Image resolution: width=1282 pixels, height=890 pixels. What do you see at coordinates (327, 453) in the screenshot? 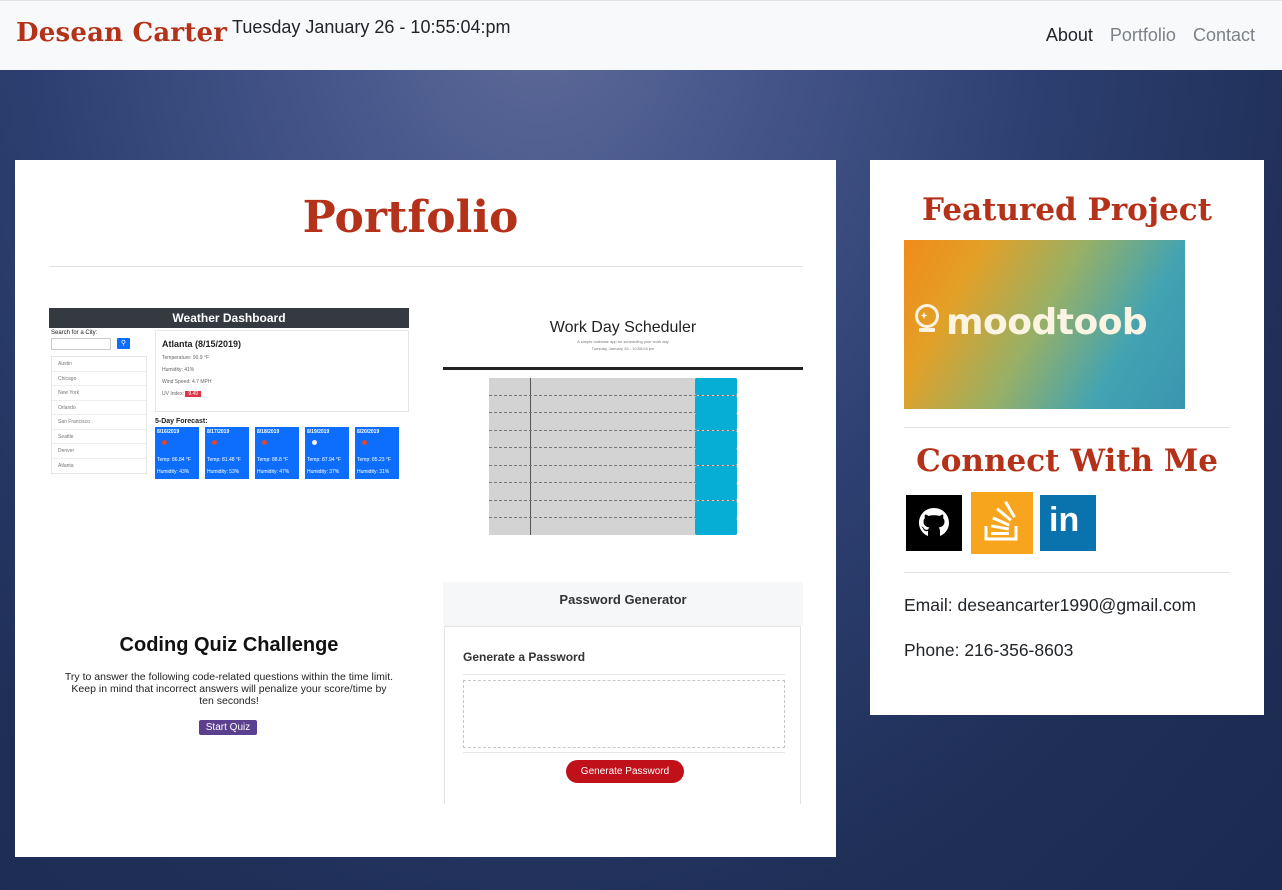
I see `forecast-card: 8/19/2019 Temp: 87.94 °F Humidity: 37%` at bounding box center [327, 453].